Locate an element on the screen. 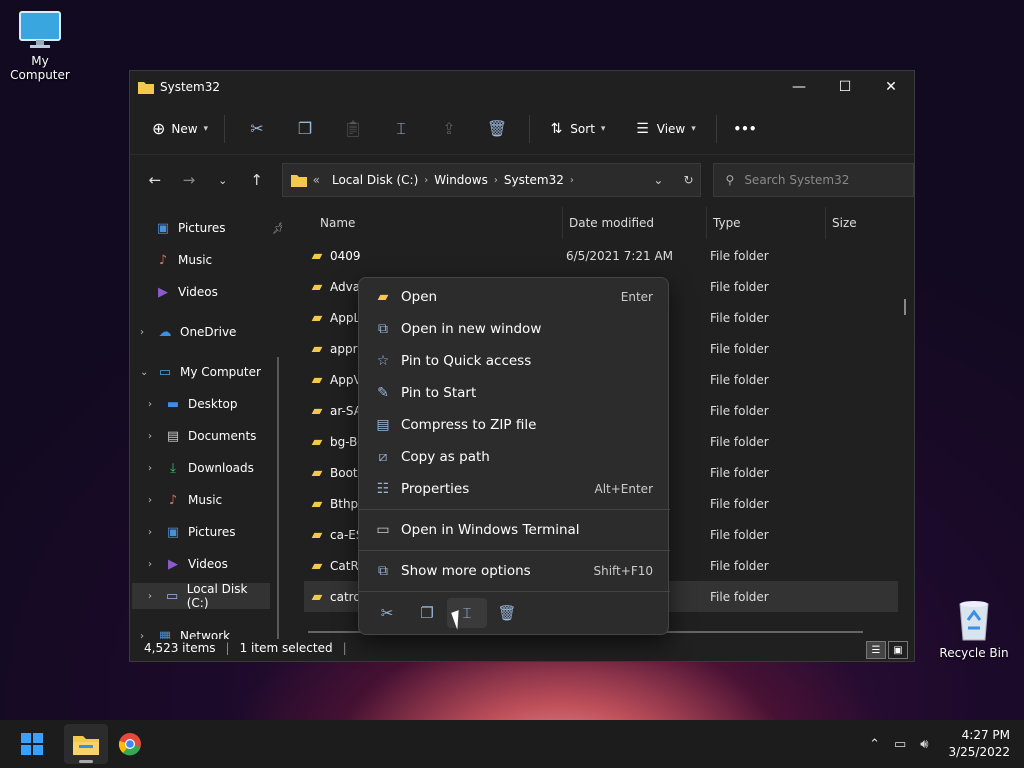 The image size is (1024, 768). breadcrumb-local-disk: Local Disk (C:) is located at coordinates (375, 180).